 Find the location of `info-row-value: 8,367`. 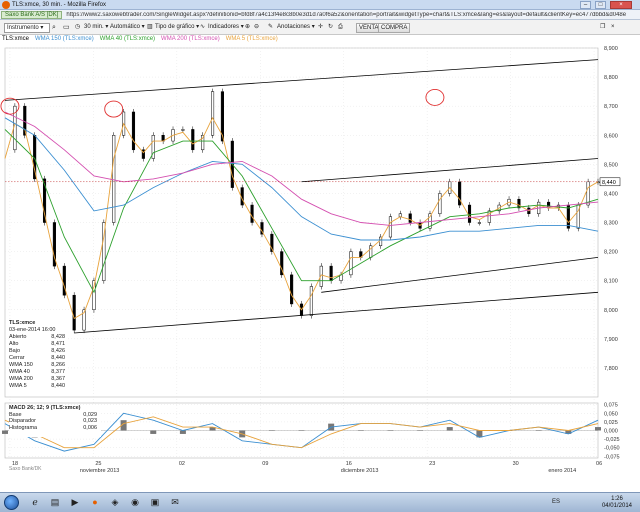

info-row-value: 8,367 is located at coordinates (58, 379).